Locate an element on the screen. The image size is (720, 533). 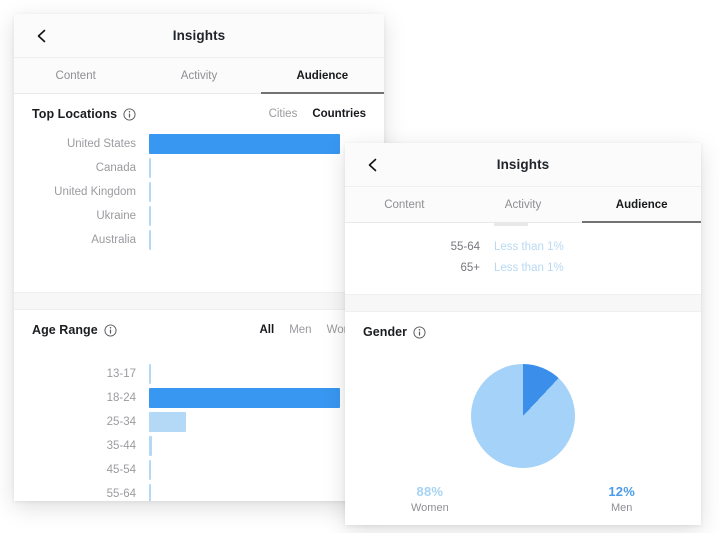
gender-legend: 88% Women 12% Men is located at coordinates (523, 499).